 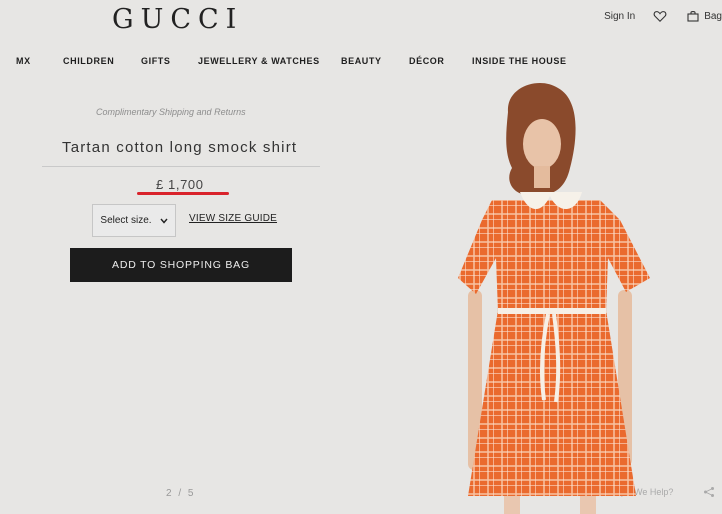 I want to click on nav-item-mx: MX, so click(x=23, y=61).